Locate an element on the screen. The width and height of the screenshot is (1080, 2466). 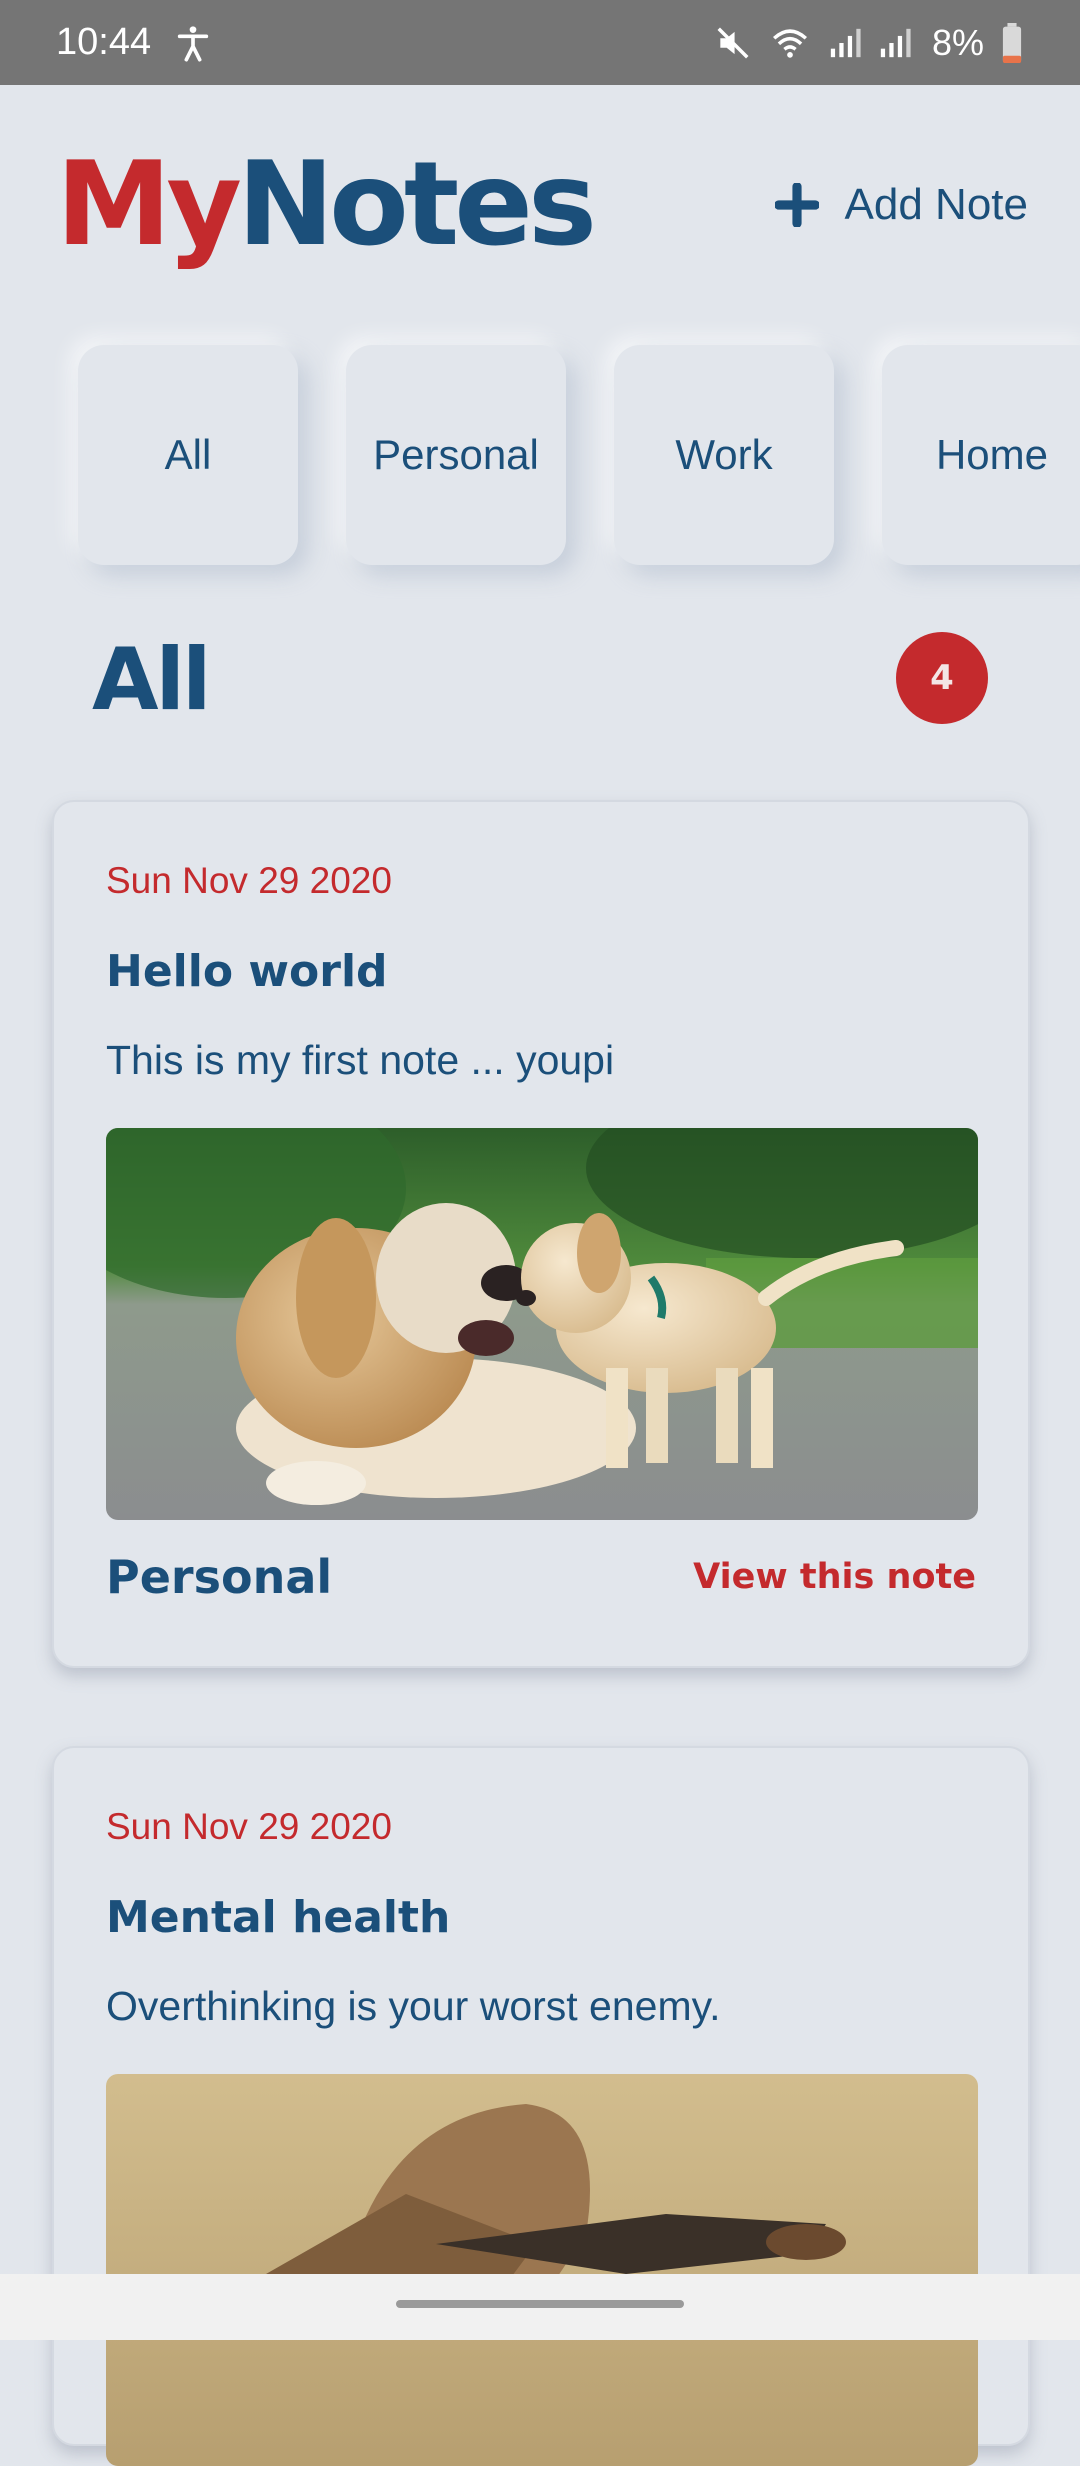
category-tabs: All Personal Work Home is located at coordinates (579, 455).